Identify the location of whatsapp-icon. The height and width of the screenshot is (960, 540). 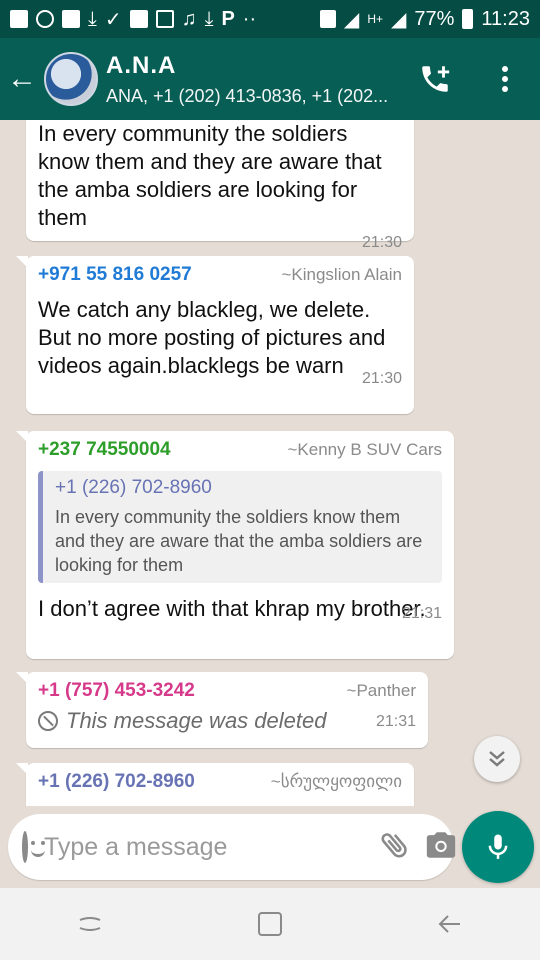
(45, 19).